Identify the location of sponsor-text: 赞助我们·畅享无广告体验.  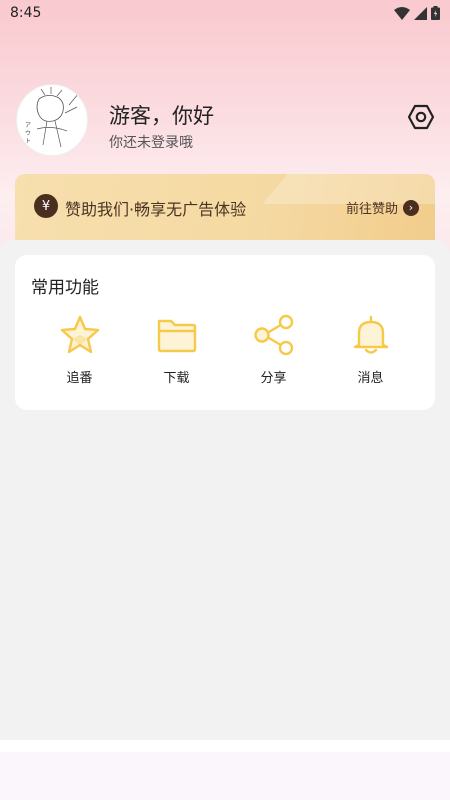
(156, 209).